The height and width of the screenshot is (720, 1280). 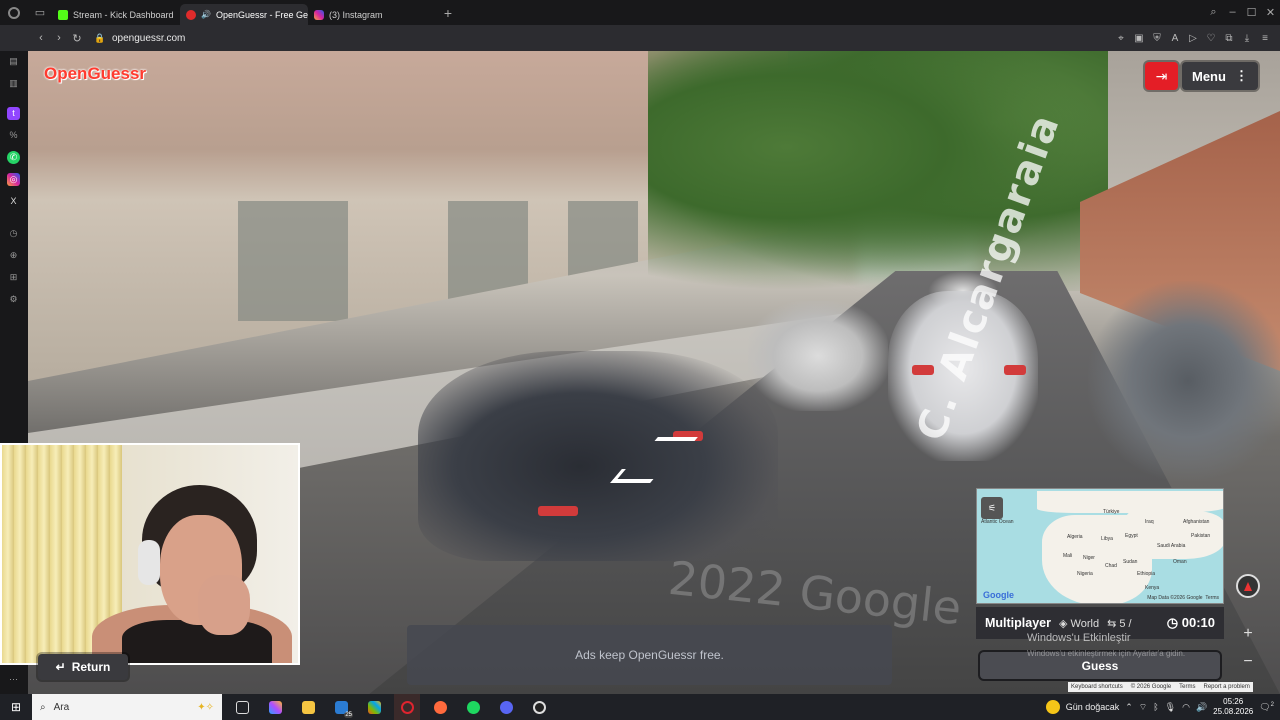 What do you see at coordinates (473, 707) in the screenshot?
I see `spotify-icon` at bounding box center [473, 707].